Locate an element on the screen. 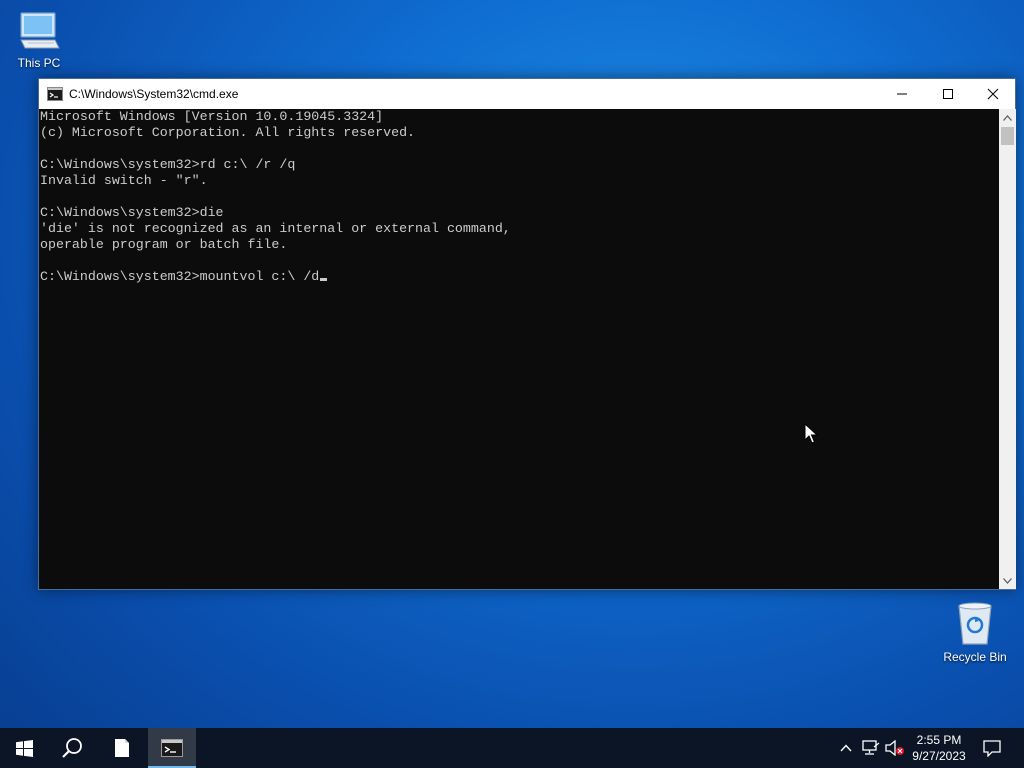  scroll-down-button is located at coordinates (1007, 580).